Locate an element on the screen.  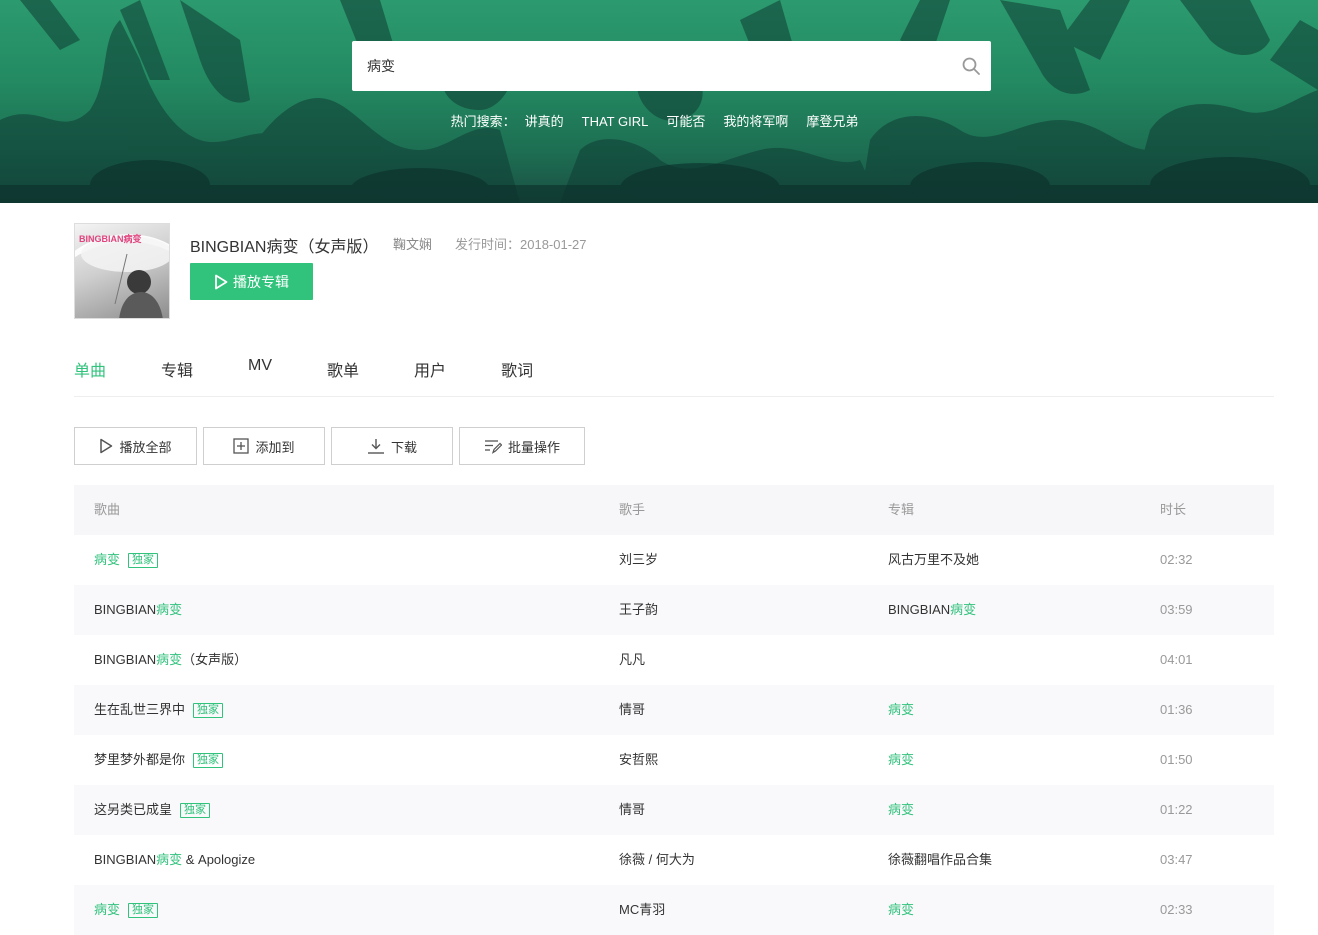
tab-albums: 专辑 is located at coordinates (177, 369).